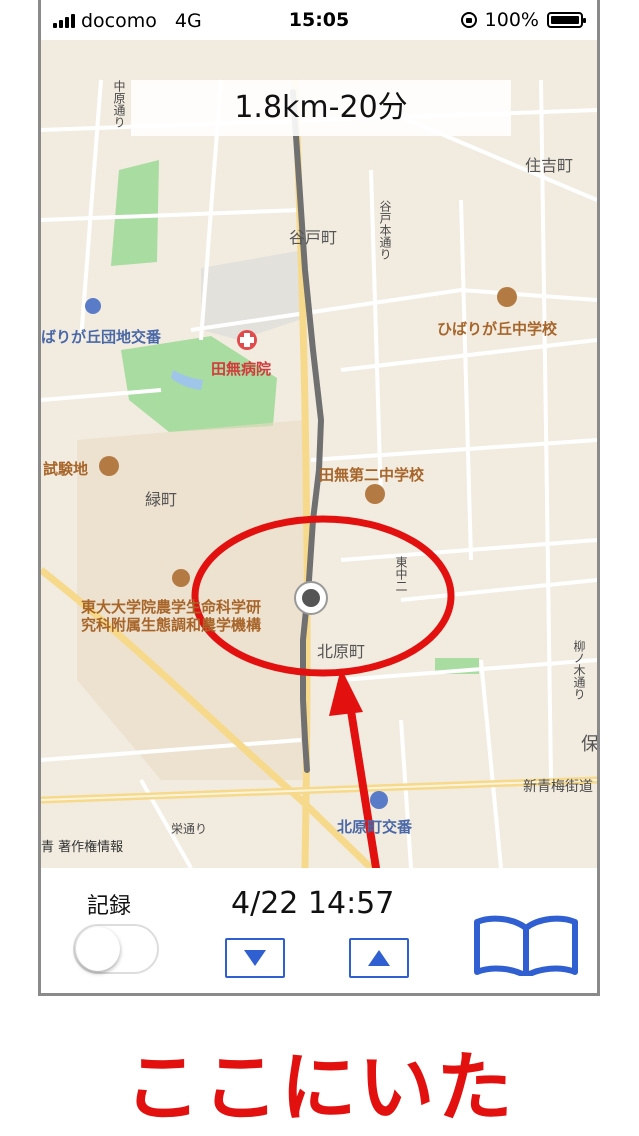 The width and height of the screenshot is (639, 1136). Describe the element at coordinates (372, 475) in the screenshot. I see `map-label-tanashi-dai2: 田無第二中学校` at that location.